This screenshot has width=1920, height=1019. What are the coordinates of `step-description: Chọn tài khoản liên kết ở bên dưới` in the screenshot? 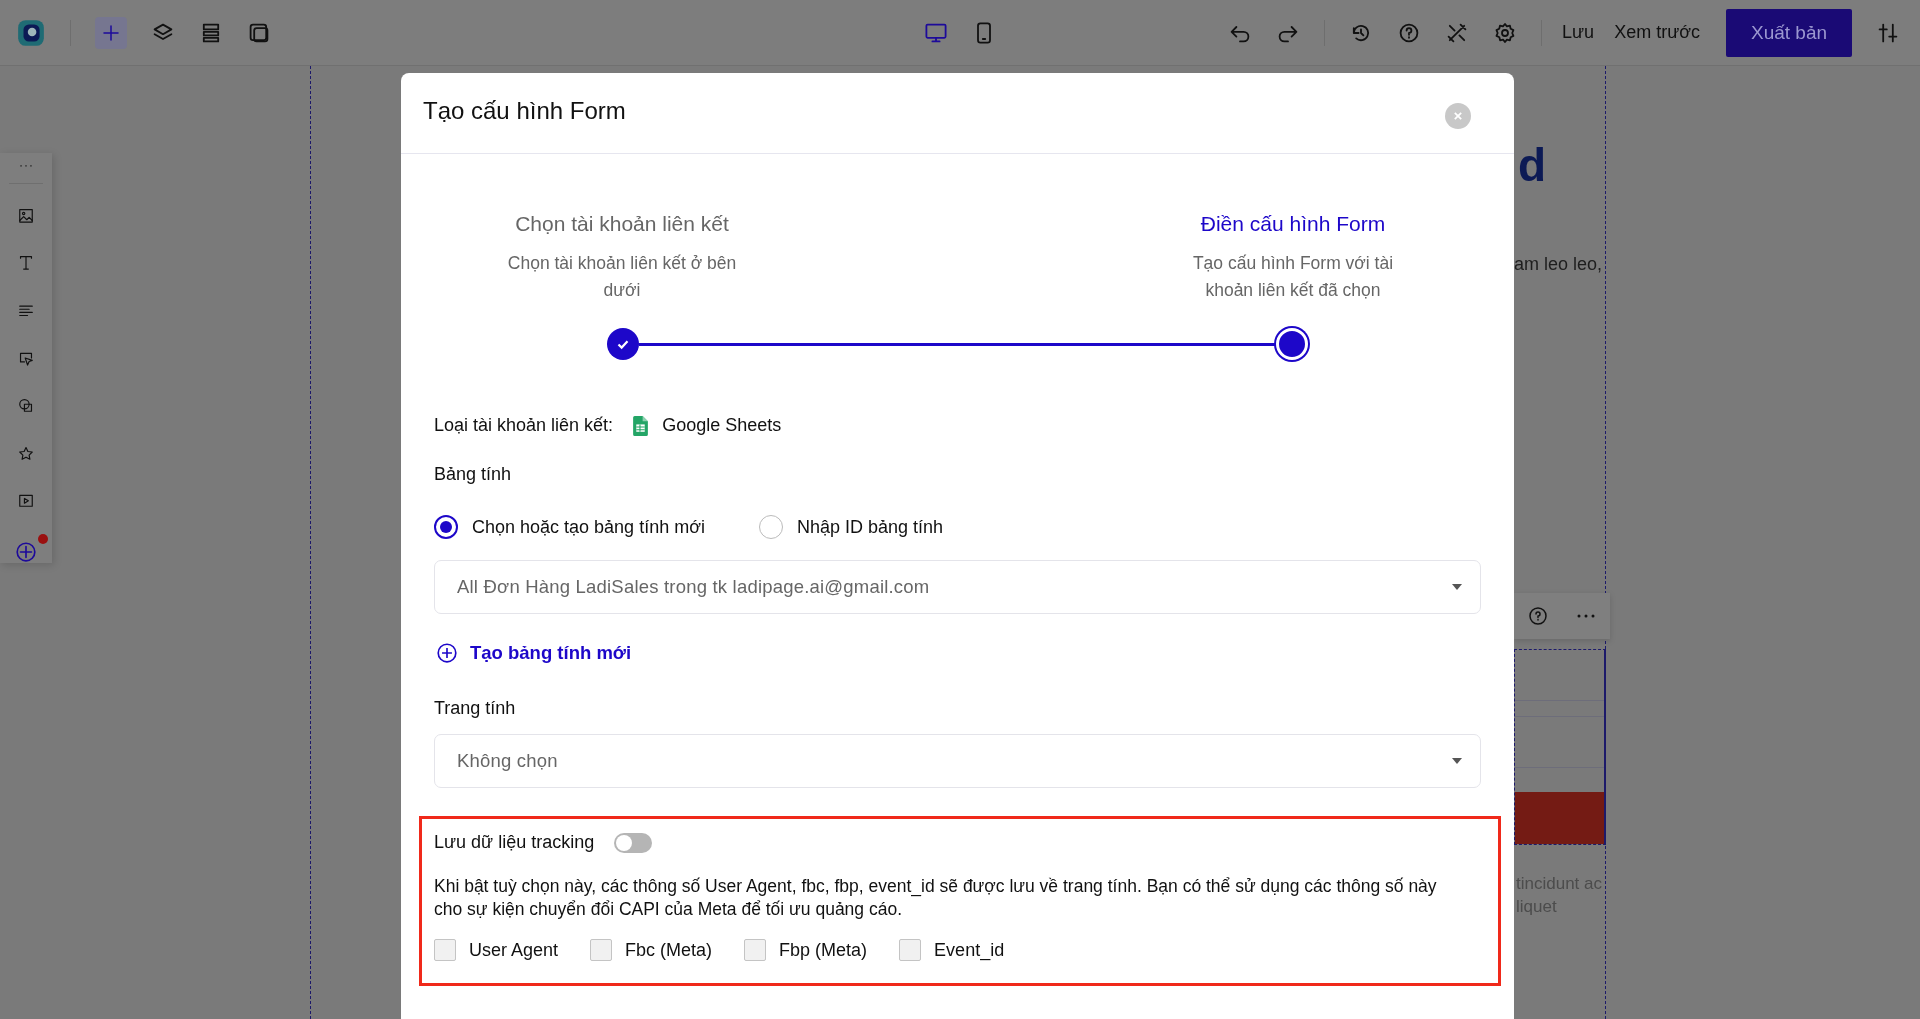 It's located at (622, 277).